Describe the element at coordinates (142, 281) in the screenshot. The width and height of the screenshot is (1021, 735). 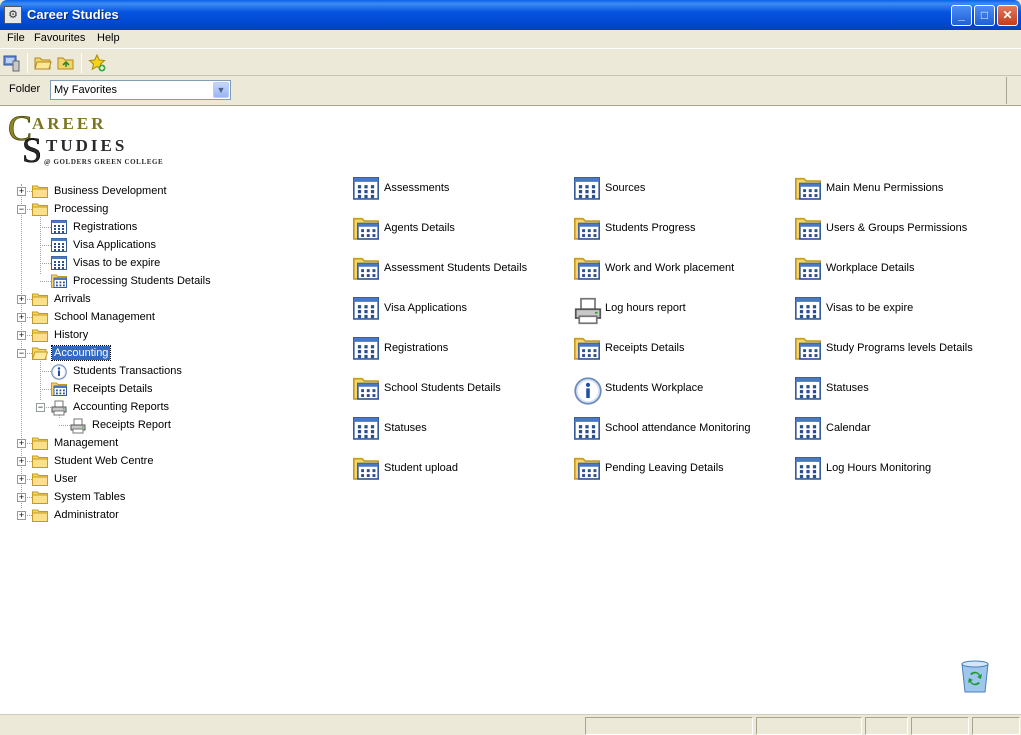
I see `tree-item-label: Processing Students Details` at that location.